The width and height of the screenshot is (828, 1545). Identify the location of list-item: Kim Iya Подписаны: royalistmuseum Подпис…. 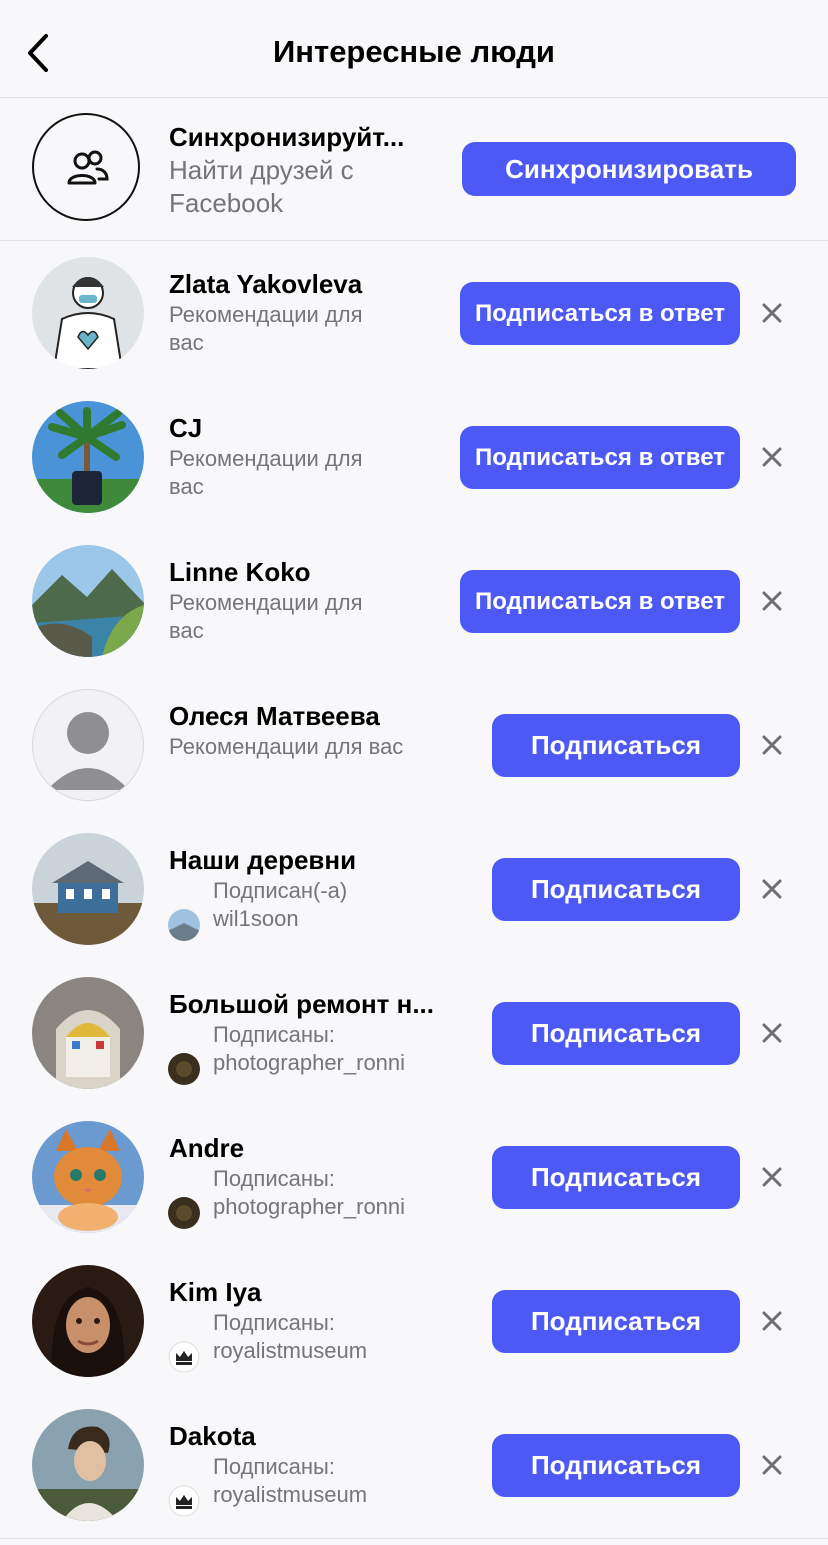
(414, 1321).